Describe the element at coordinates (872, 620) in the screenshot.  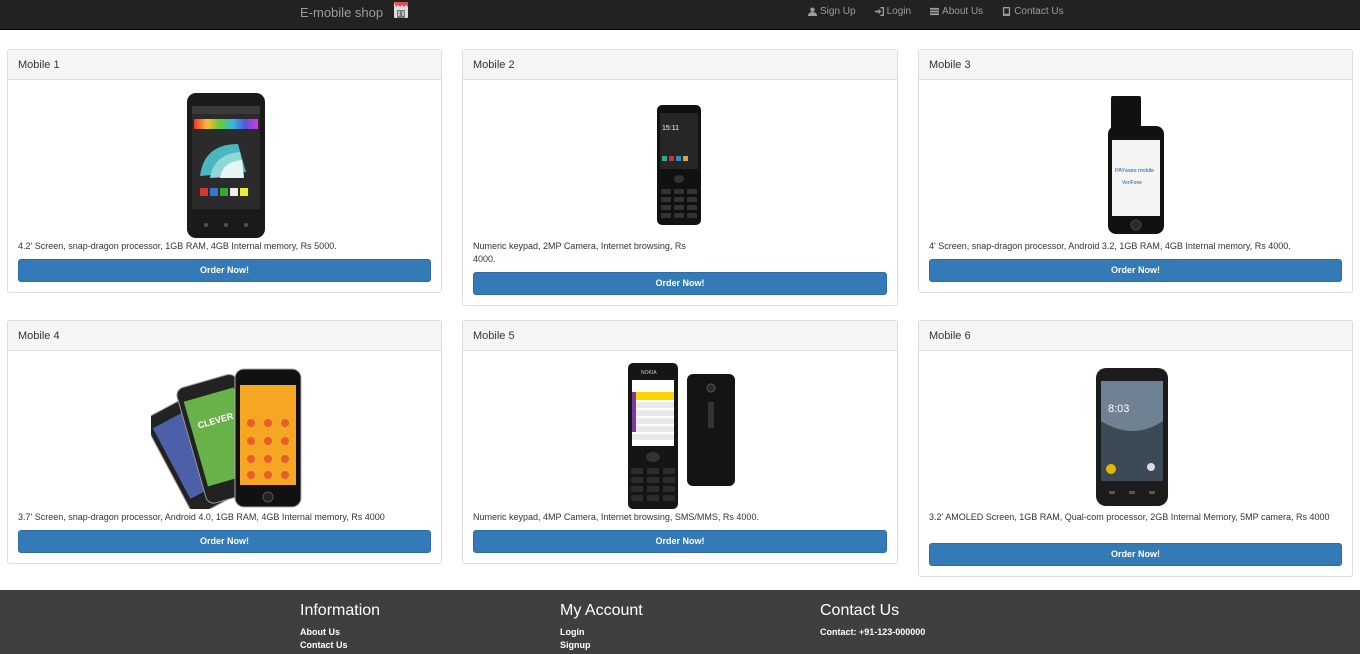
I see `footer-contact: Contact Us Contact: +91-123-000000` at that location.